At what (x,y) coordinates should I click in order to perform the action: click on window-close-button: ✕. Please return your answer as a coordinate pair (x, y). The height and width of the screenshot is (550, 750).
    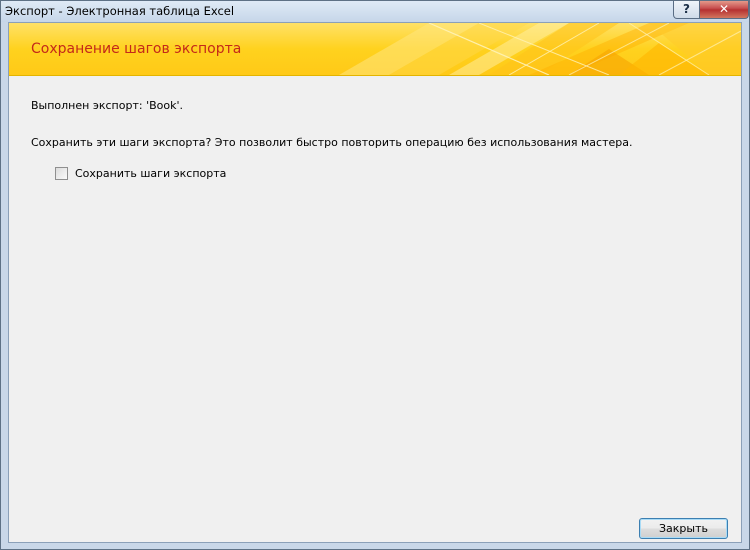
    Looking at the image, I should click on (724, 10).